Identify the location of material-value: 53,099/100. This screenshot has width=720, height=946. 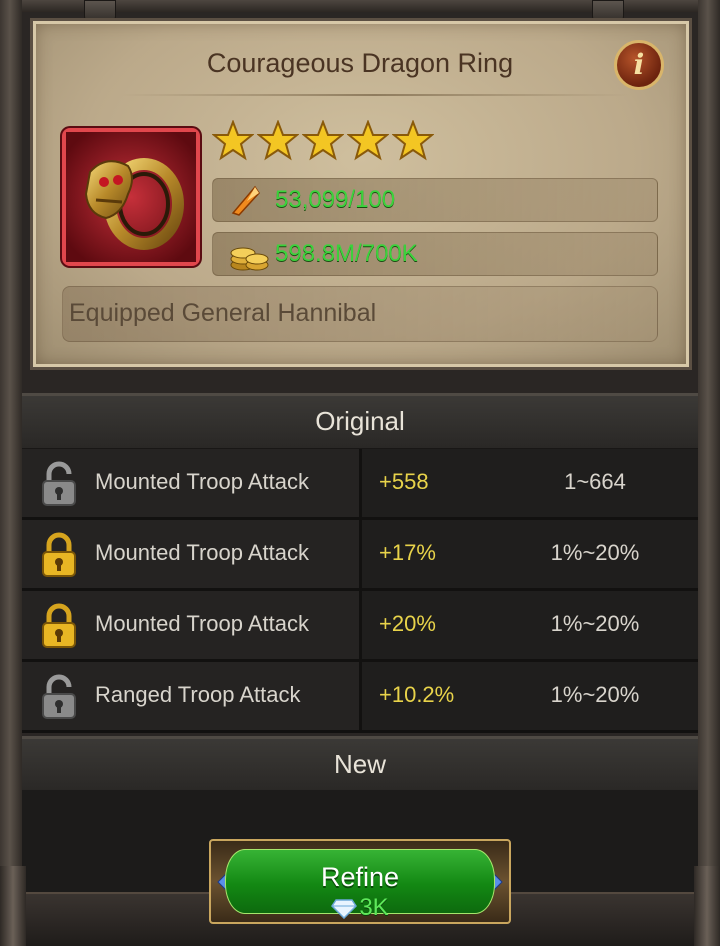
(335, 199).